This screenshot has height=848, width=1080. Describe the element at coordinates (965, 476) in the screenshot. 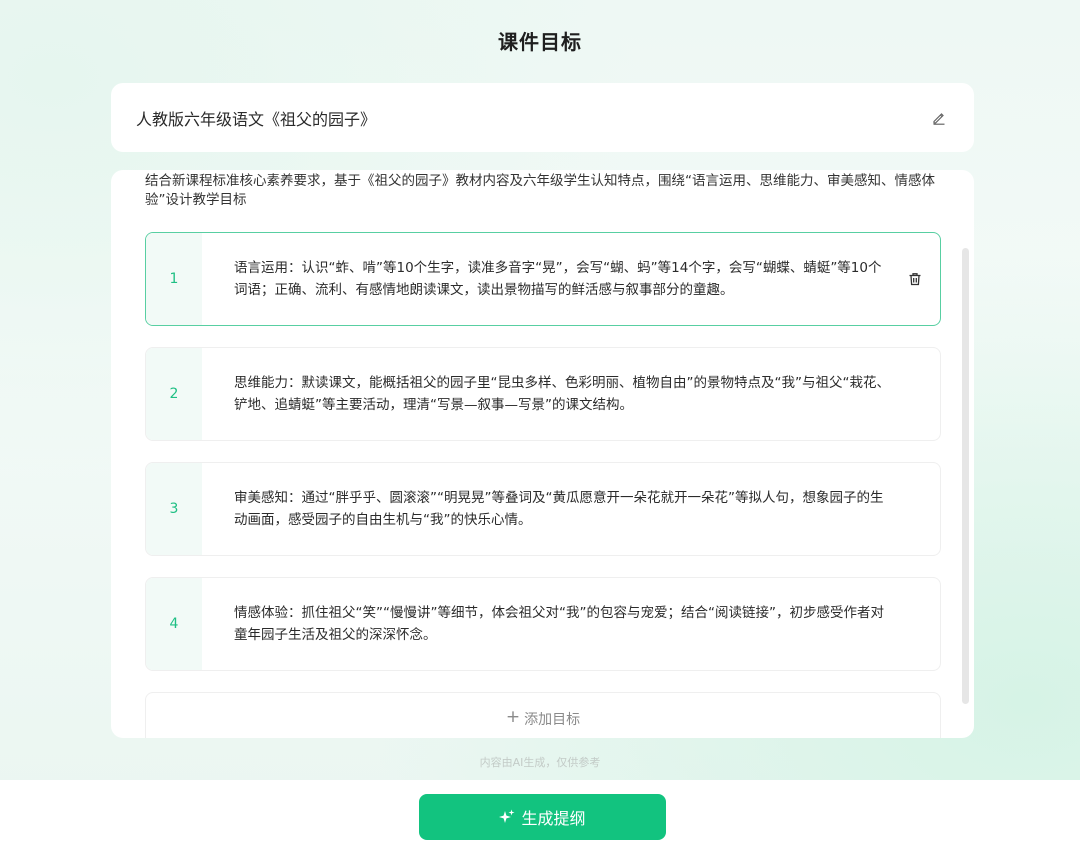

I see `scrollbar` at that location.